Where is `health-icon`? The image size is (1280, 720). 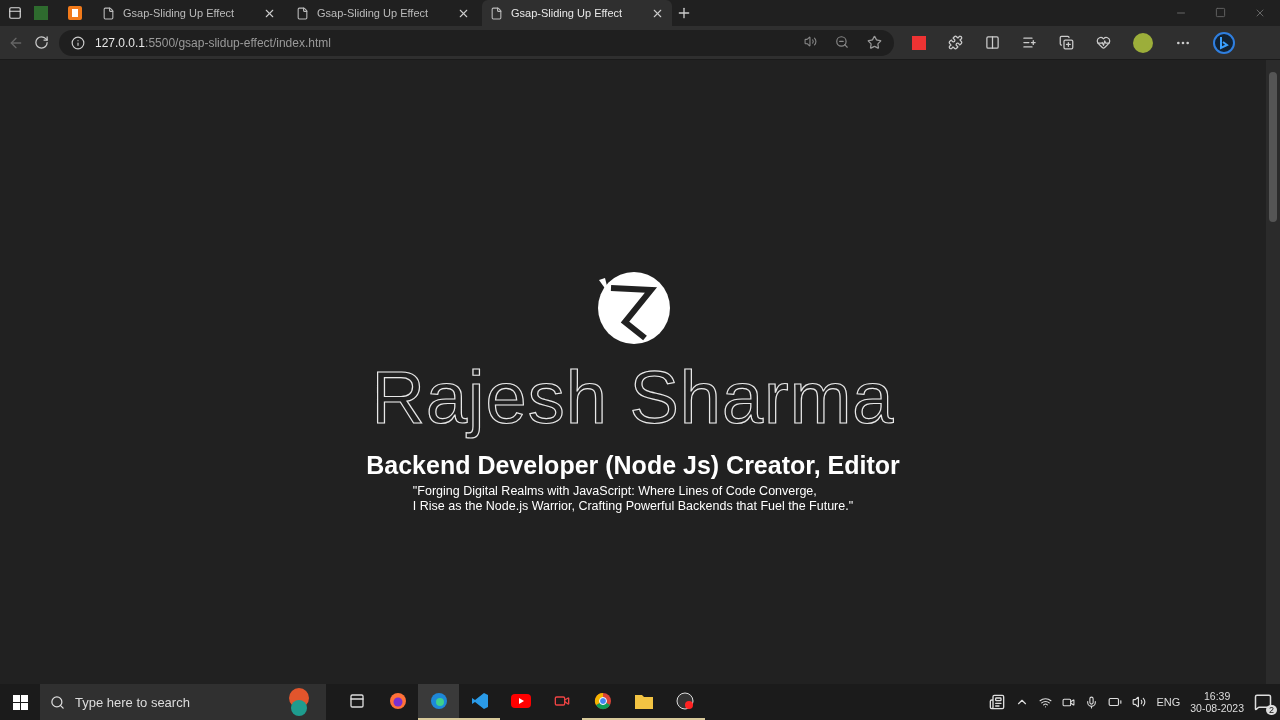
health-icon is located at coordinates (1103, 42).